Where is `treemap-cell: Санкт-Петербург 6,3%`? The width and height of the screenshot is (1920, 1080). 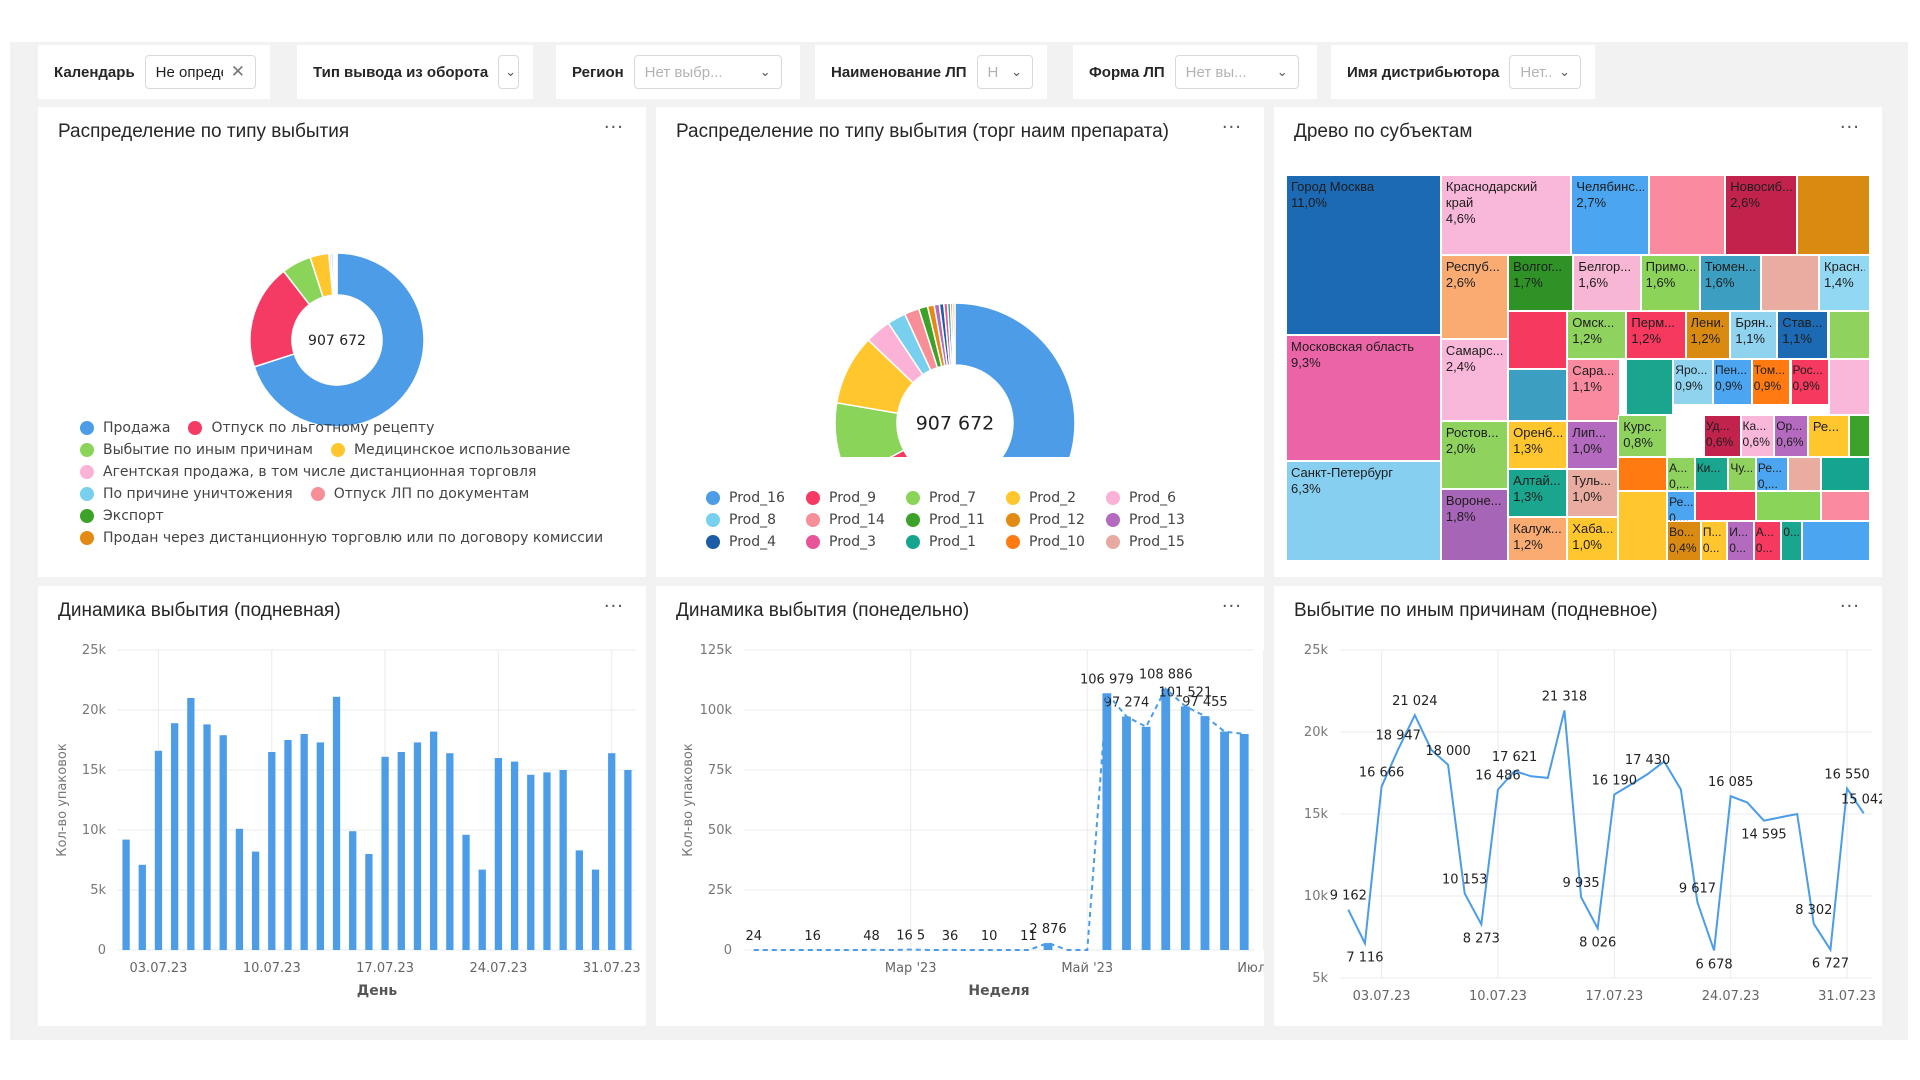
treemap-cell: Санкт-Петербург 6,3% is located at coordinates (1363, 511).